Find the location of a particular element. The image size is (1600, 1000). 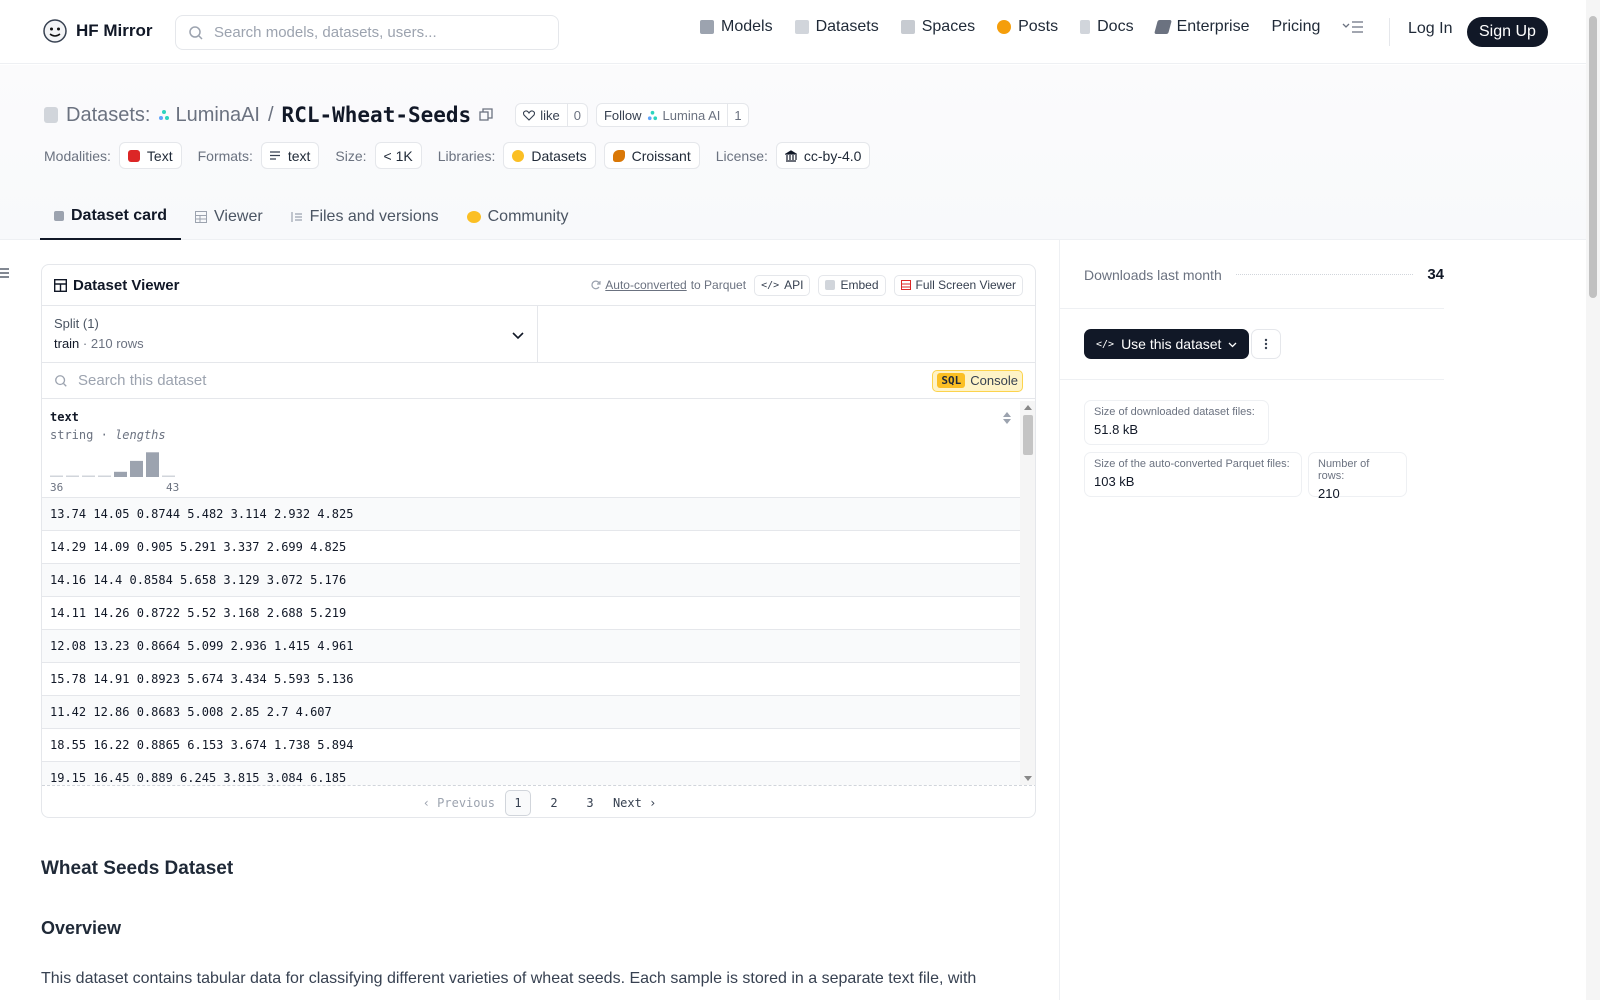

tab-viewer: Viewer is located at coordinates (229, 216).